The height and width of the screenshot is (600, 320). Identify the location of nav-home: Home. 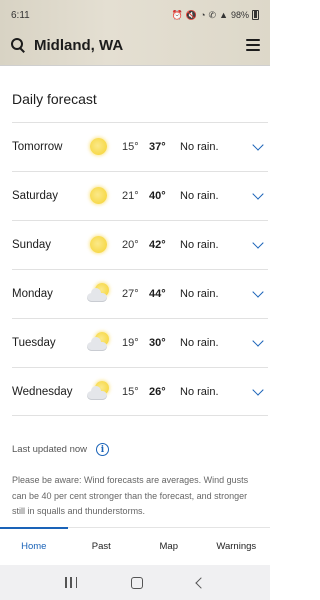
(34, 546).